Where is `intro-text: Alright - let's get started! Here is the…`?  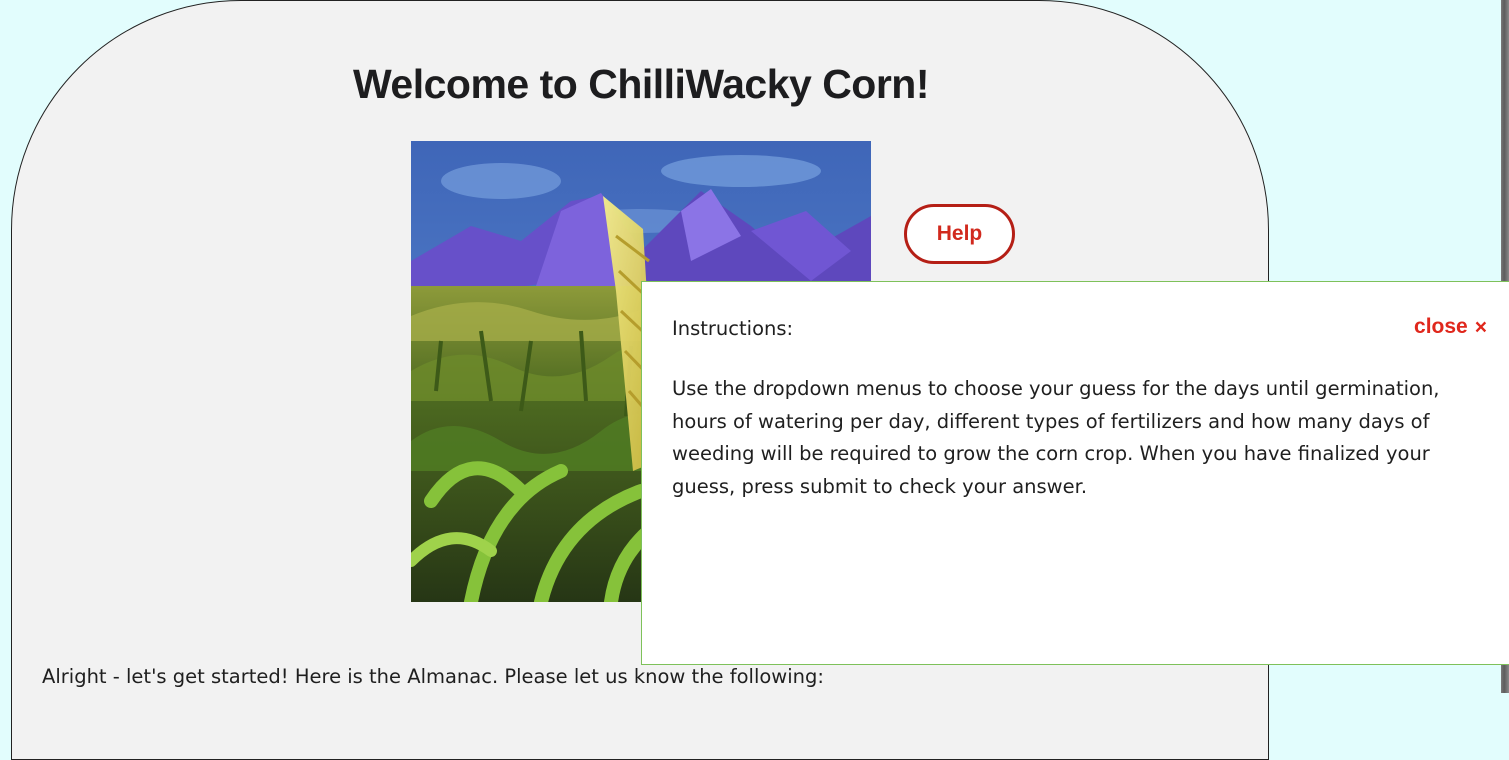
intro-text: Alright - let's get started! Here is the… is located at coordinates (433, 676).